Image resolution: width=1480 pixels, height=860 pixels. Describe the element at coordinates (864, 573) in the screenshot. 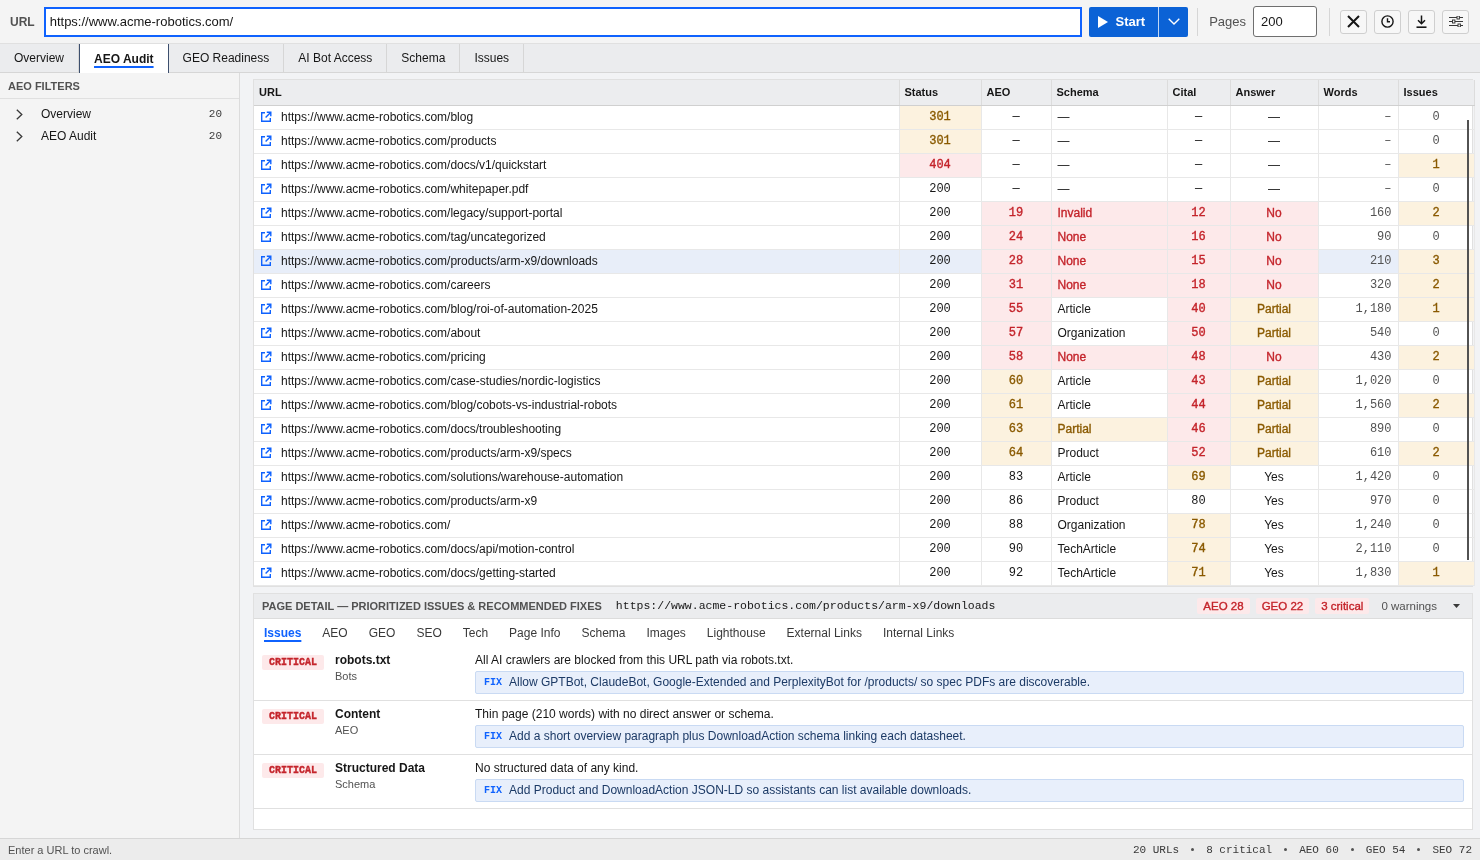

I see `table-row: https://www.acme-robotics.com/docs/getting-started 200 92 TechArticle 71 Yes 1,830 1` at that location.